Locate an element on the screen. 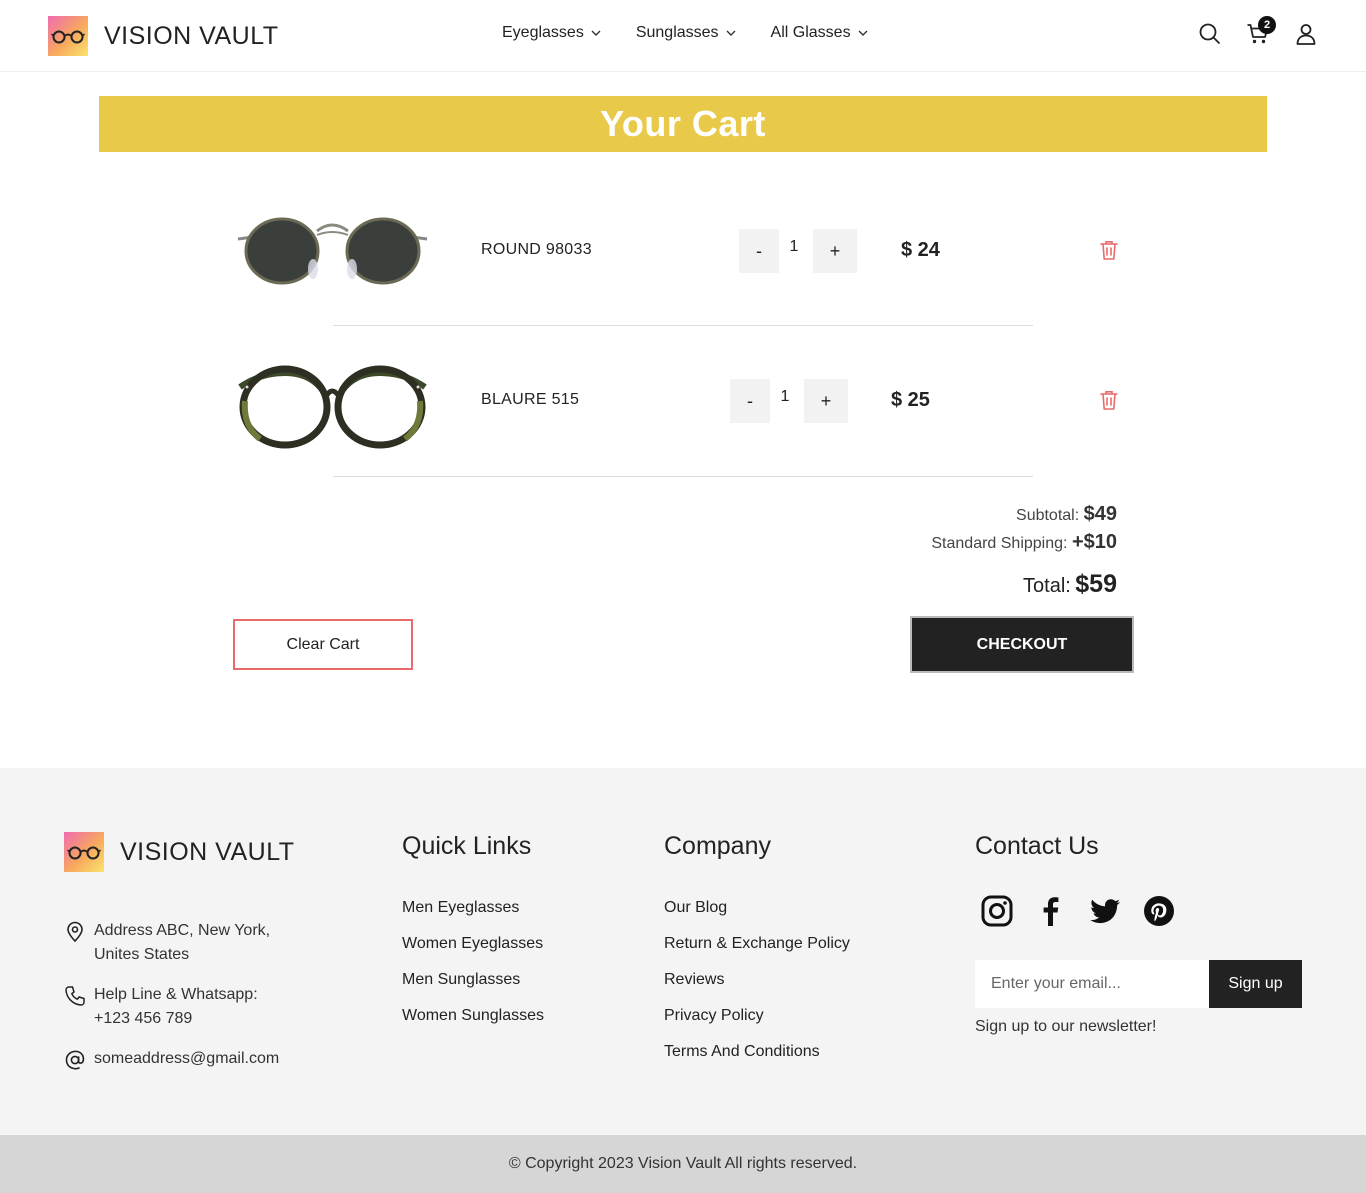  search-icon is located at coordinates (1210, 34).